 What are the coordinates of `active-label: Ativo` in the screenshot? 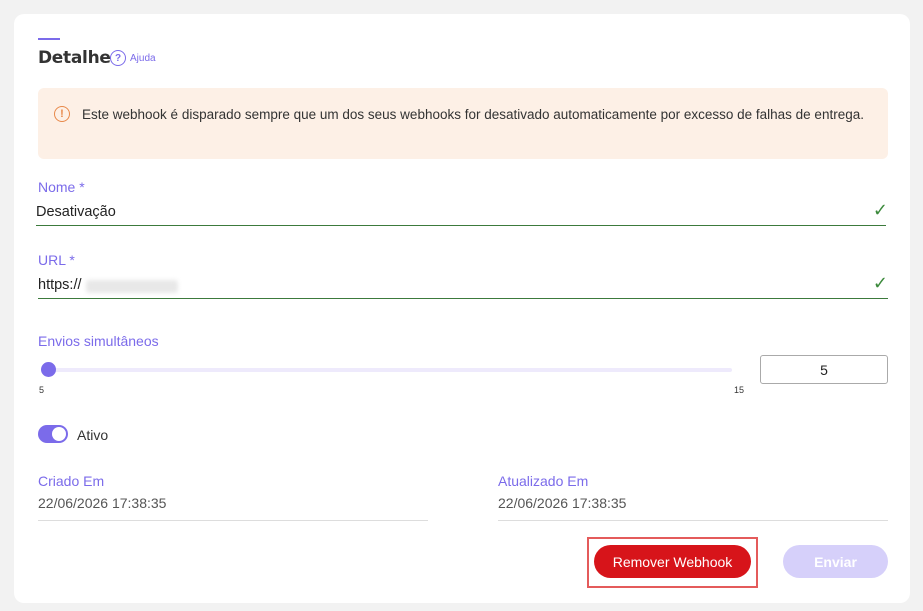 It's located at (93, 435).